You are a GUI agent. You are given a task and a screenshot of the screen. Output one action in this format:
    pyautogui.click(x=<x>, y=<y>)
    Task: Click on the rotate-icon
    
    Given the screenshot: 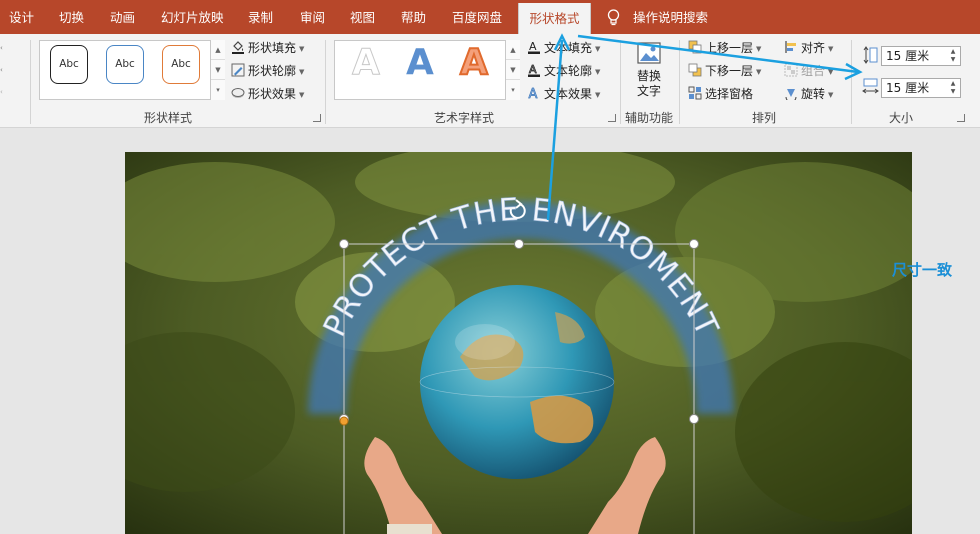 What is the action you would take?
    pyautogui.click(x=791, y=94)
    